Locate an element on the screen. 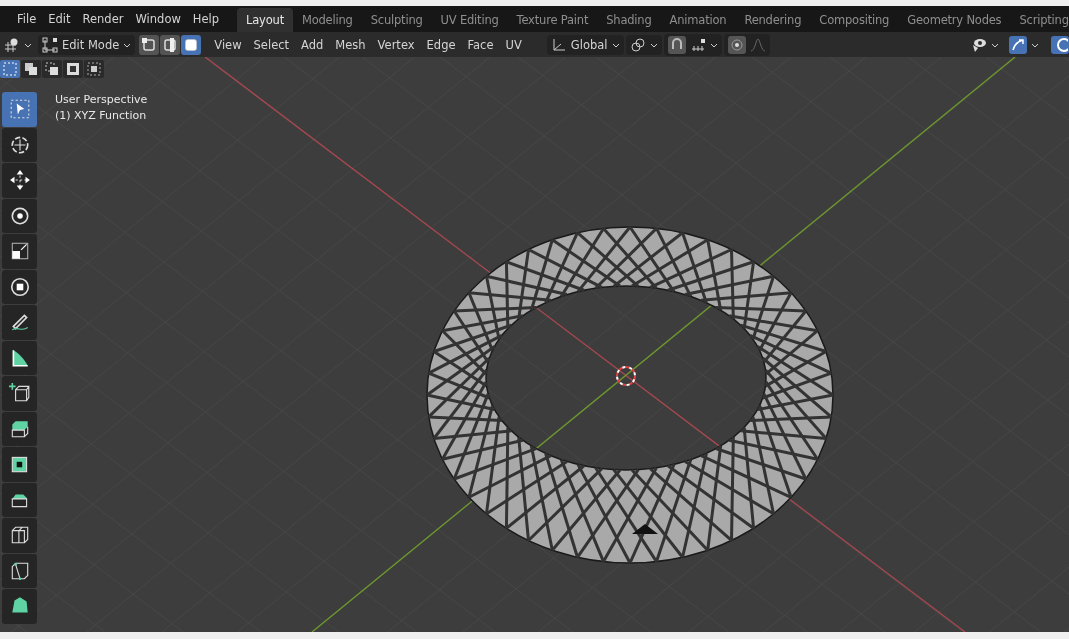 The height and width of the screenshot is (639, 1069). 3d-cursor-icon is located at coordinates (626, 376).